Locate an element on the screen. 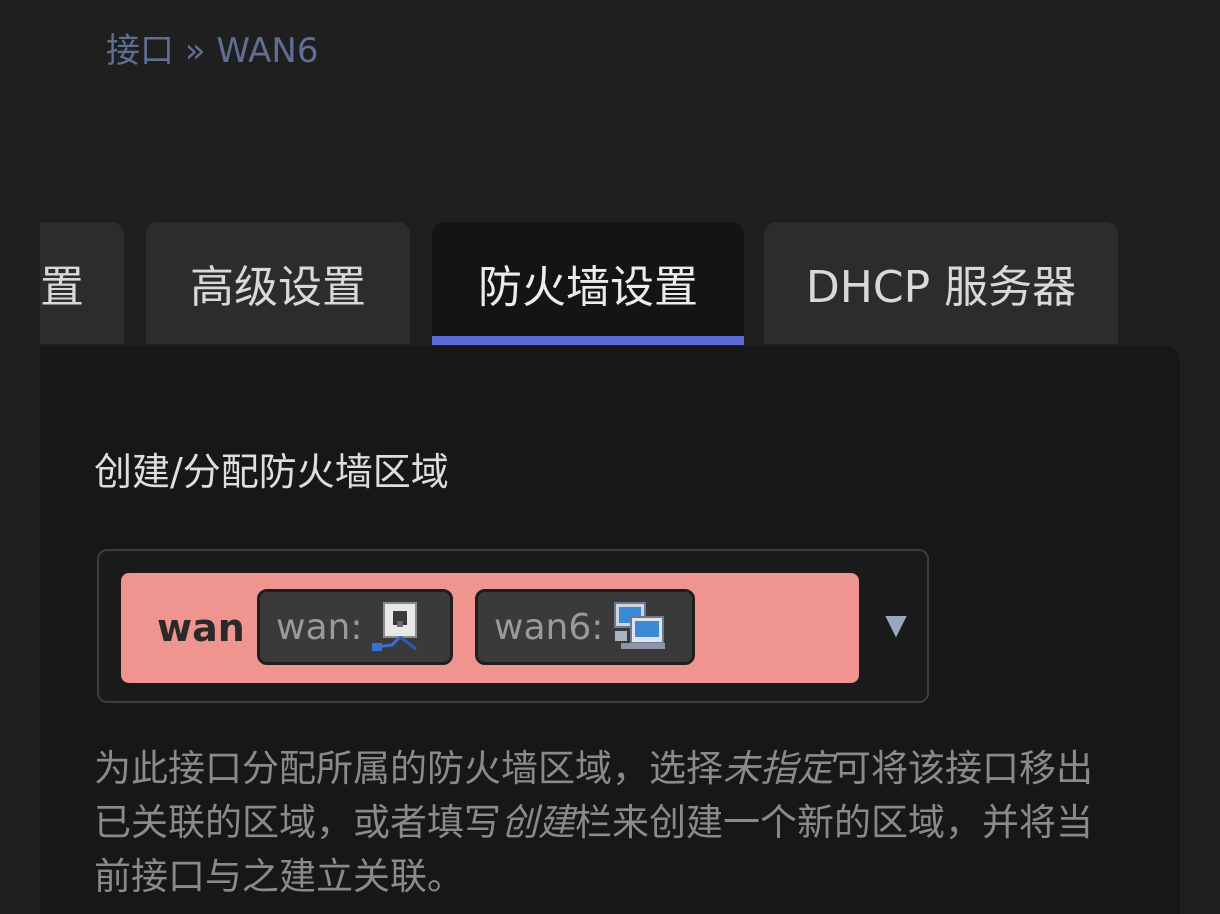  tab-firewall-settings: 防火墙设置 is located at coordinates (588, 283).